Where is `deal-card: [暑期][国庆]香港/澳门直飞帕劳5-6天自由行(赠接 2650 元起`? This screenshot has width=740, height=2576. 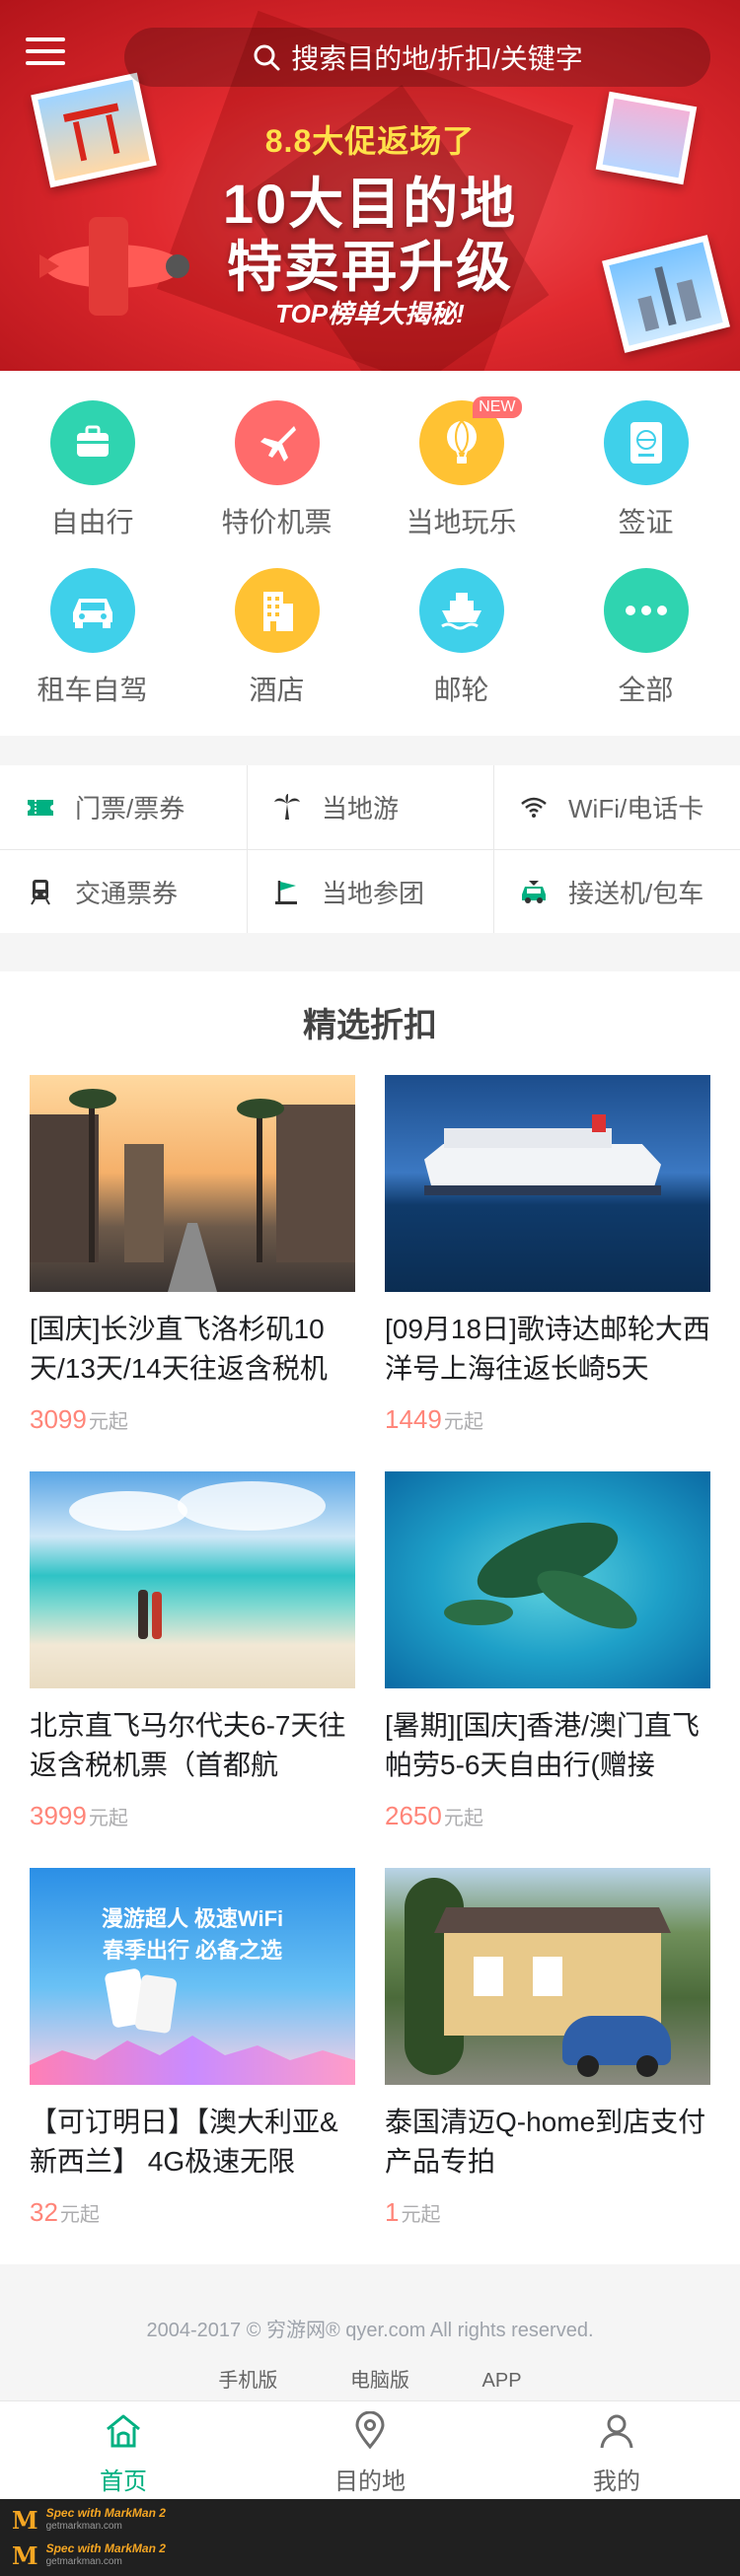
deal-card: [暑期][国庆]香港/澳门直飞帕劳5-6天自由行(赠接 2650 元起 is located at coordinates (547, 1651).